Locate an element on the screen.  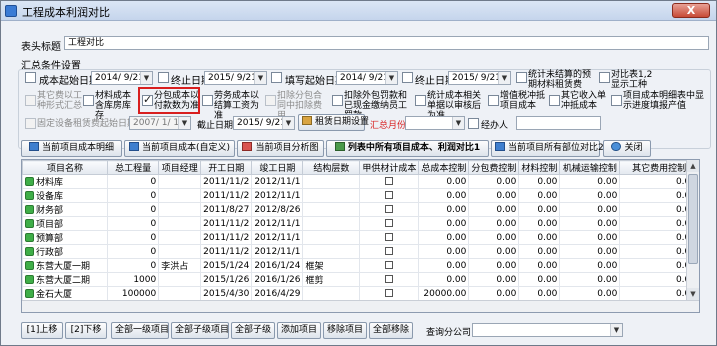
close-window-button: X is located at coordinates (691, 10).